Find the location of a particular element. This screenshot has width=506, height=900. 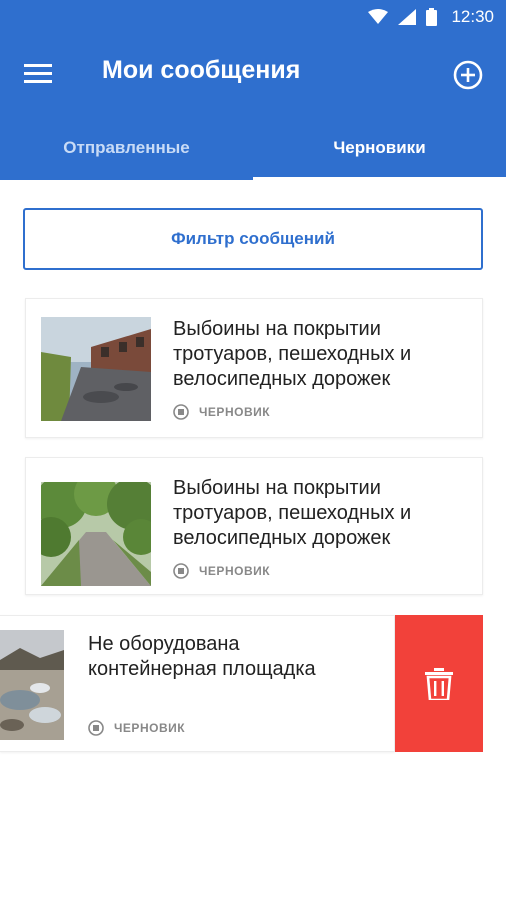

menu-icon is located at coordinates (39, 74).